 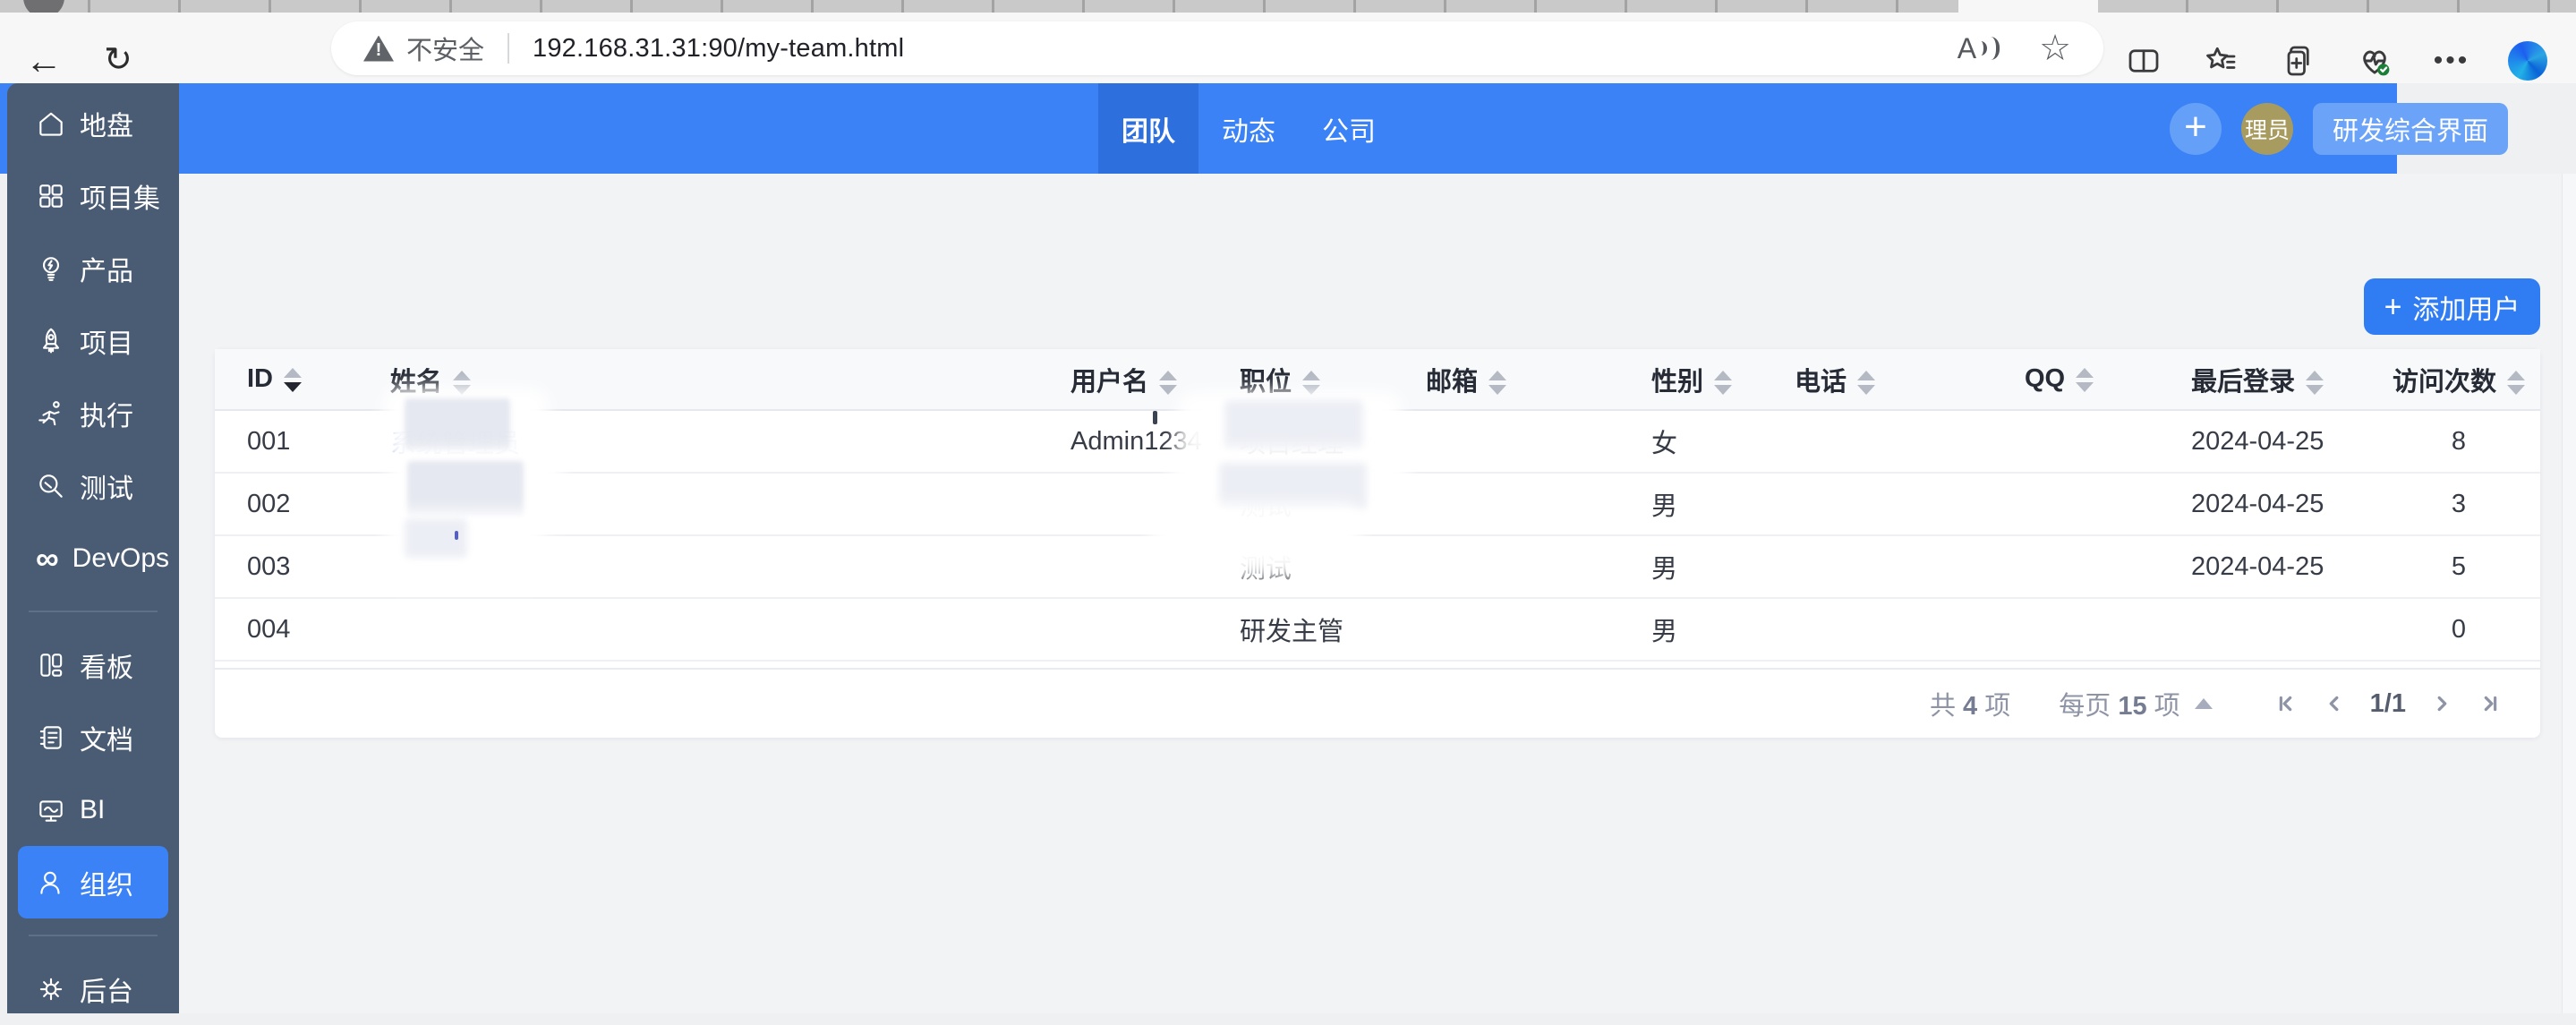 I want to click on browser-tab-strip, so click(x=1288, y=9).